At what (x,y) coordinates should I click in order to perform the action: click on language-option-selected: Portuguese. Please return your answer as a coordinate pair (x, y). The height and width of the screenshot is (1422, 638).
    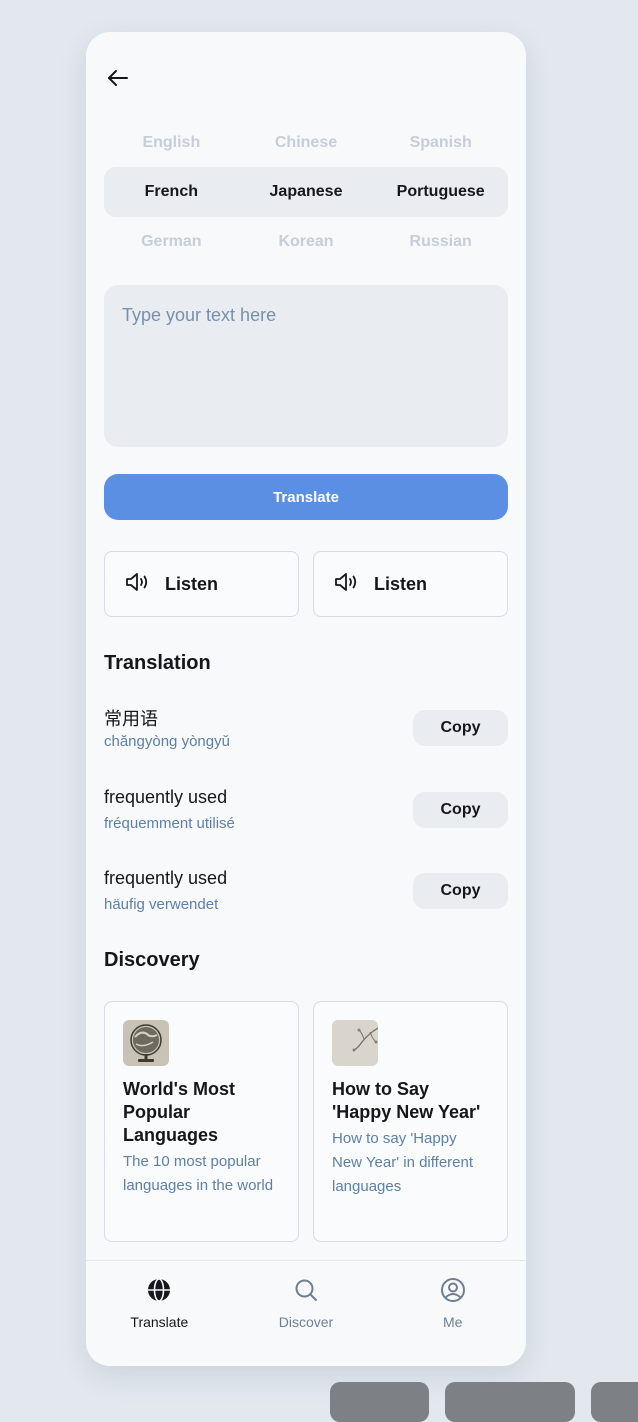
    Looking at the image, I should click on (440, 192).